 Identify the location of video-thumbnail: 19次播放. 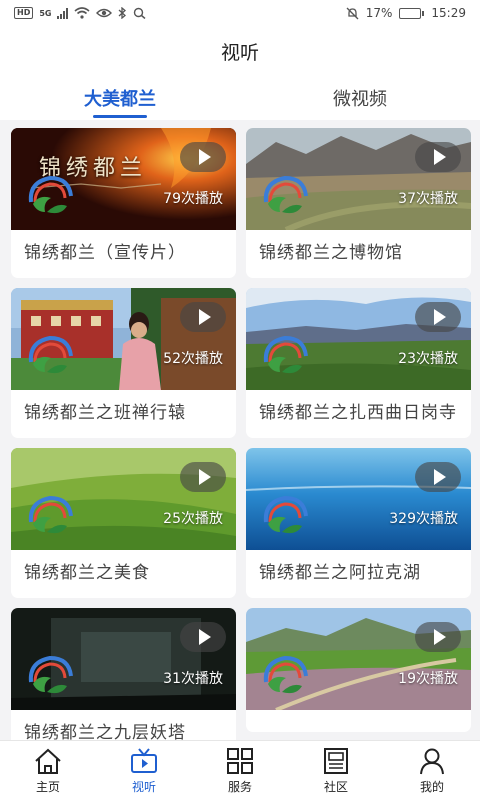
(358, 659).